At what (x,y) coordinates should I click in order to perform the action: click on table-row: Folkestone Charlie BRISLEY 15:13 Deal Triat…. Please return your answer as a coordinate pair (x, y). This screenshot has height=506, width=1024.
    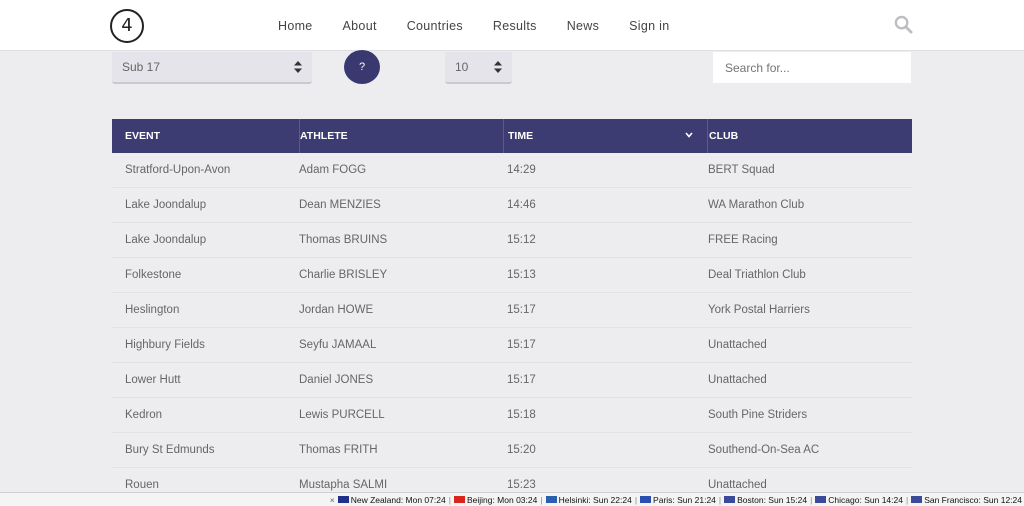
    Looking at the image, I should click on (512, 275).